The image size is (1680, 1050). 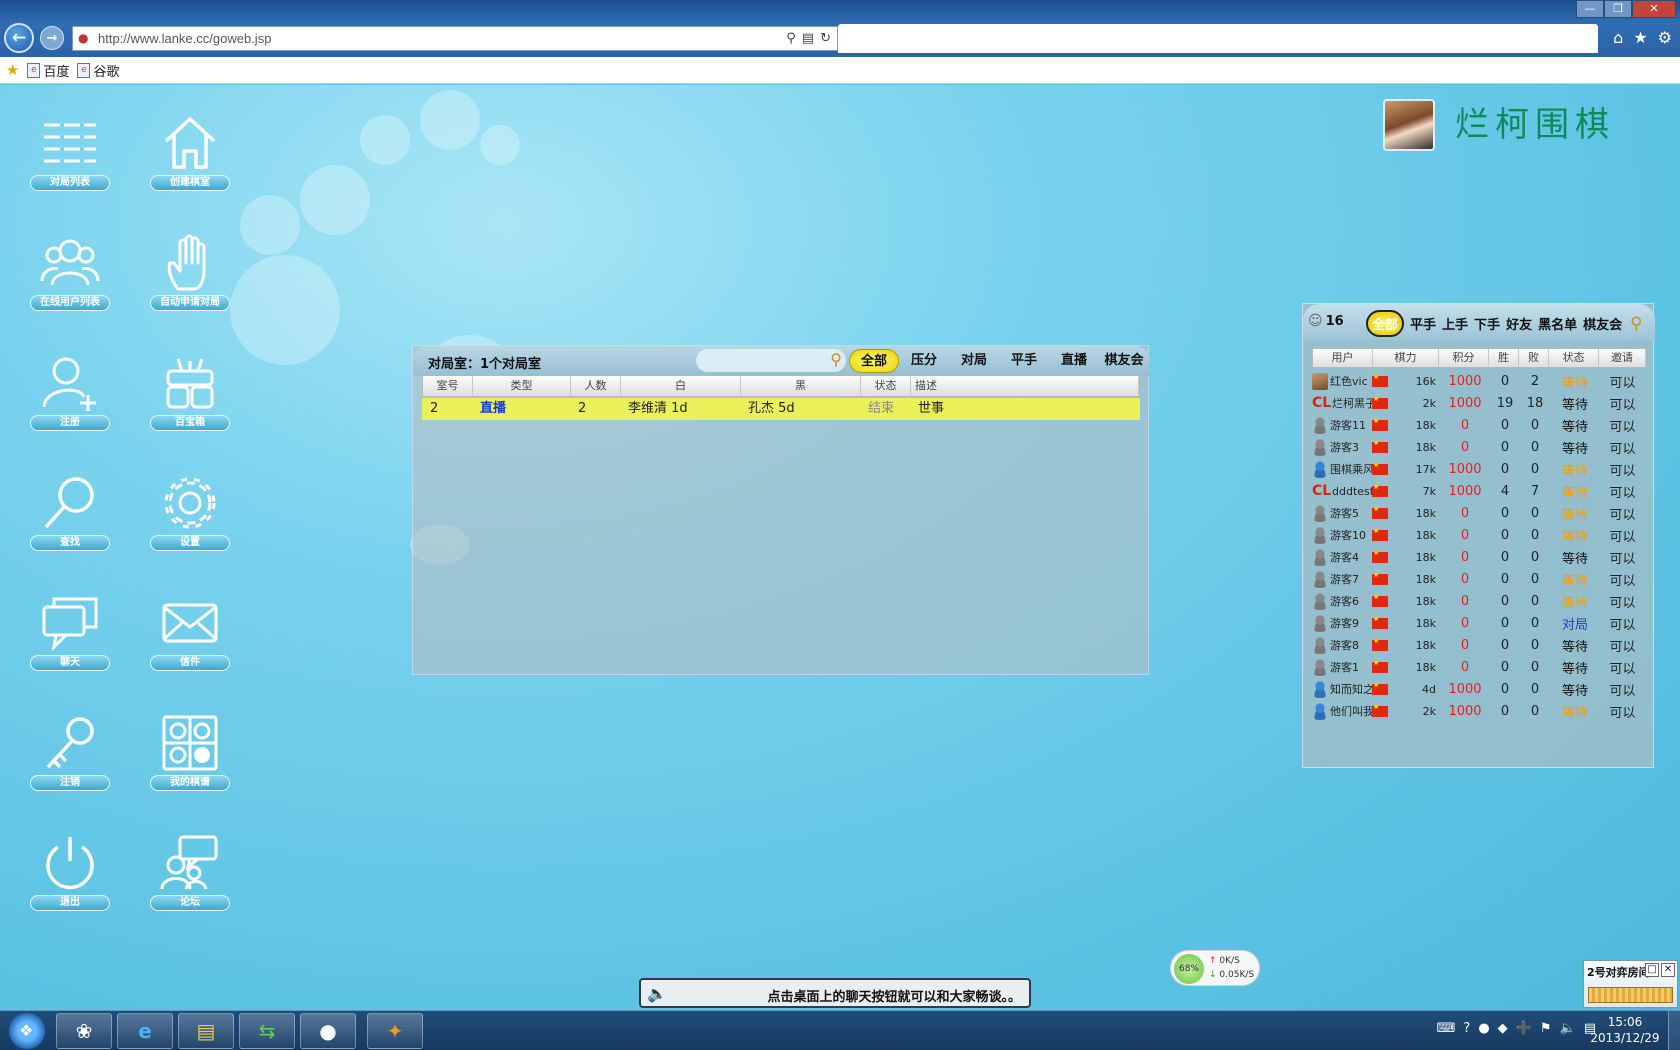 I want to click on desk-icon-my-records: 我的棋谱, so click(x=190, y=758).